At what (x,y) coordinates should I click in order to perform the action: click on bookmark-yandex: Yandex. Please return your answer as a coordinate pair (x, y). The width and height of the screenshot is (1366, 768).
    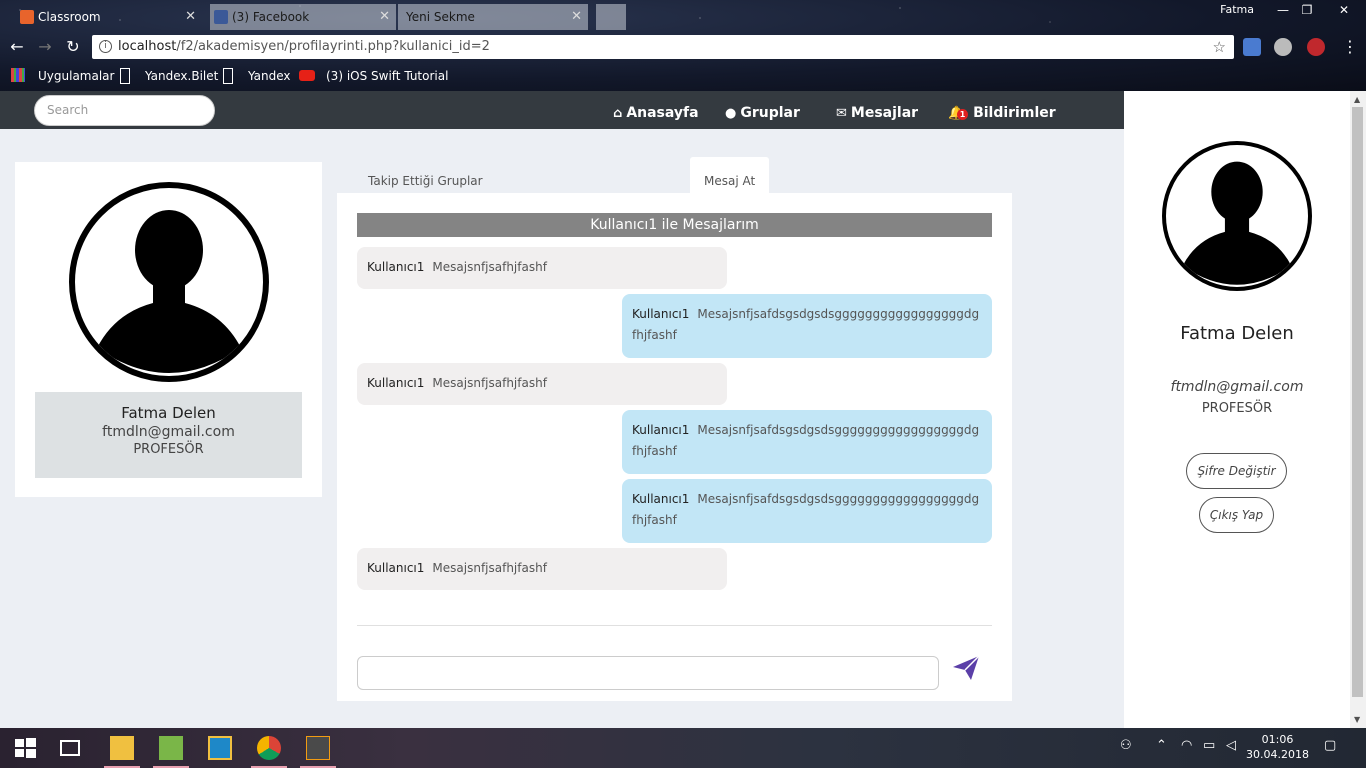
    Looking at the image, I should click on (269, 76).